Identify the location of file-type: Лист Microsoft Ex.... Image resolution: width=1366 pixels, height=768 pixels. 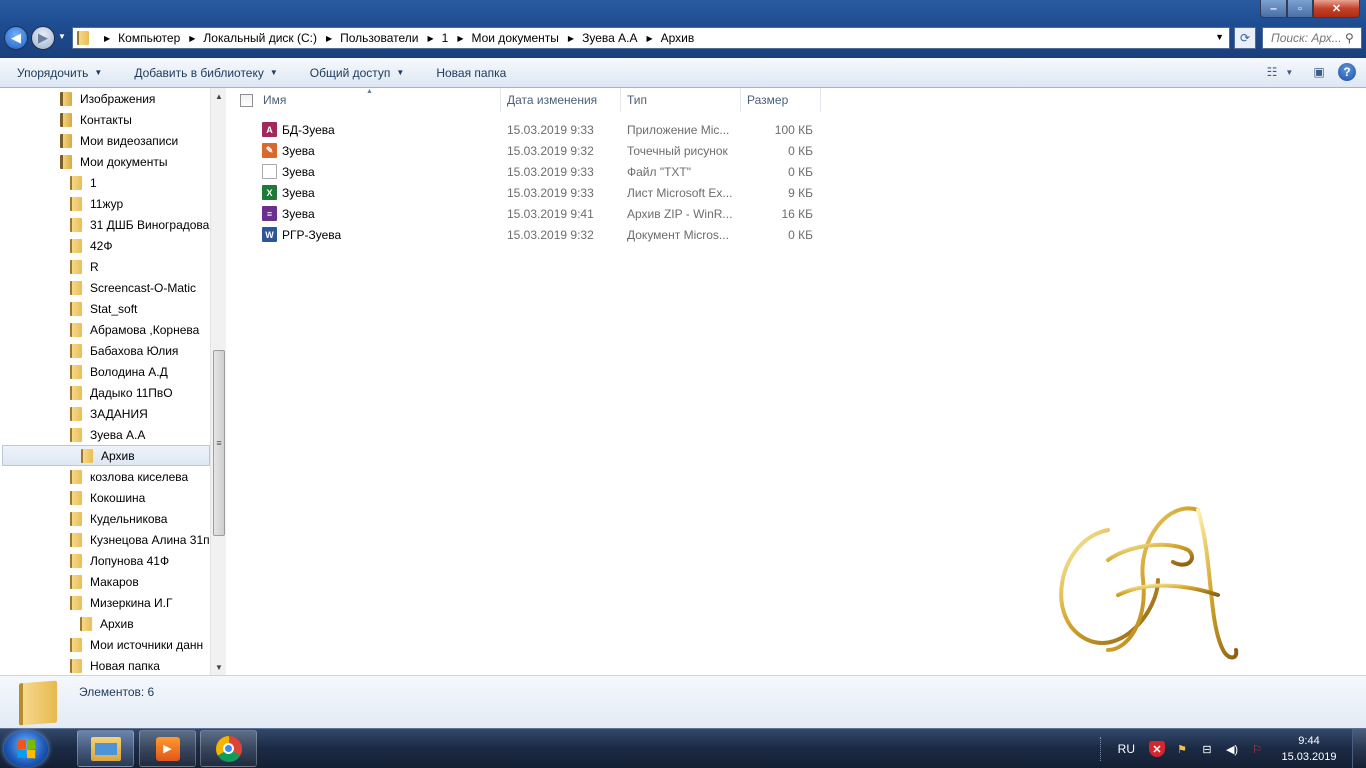
(680, 193).